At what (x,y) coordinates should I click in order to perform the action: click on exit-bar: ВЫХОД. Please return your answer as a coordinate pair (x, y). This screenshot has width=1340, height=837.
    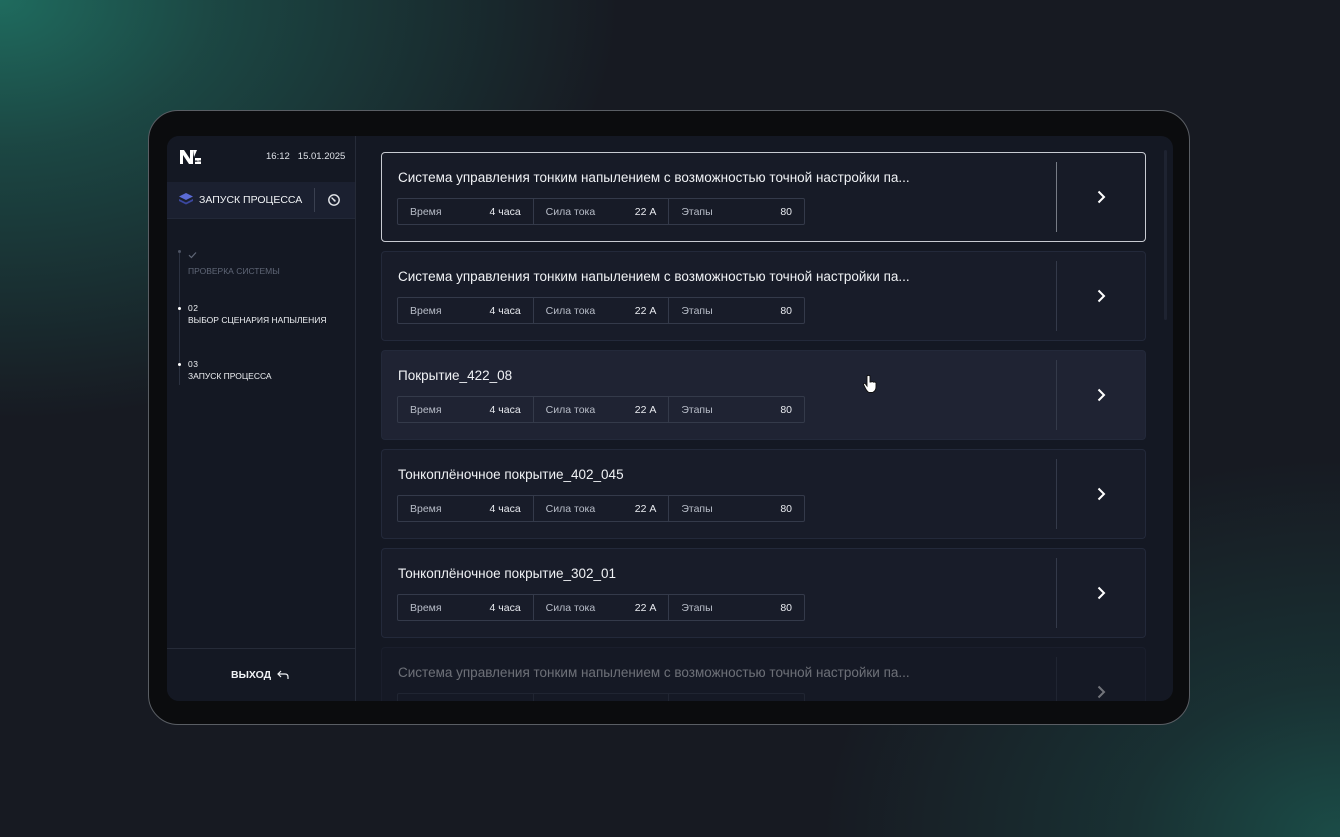
    Looking at the image, I should click on (261, 674).